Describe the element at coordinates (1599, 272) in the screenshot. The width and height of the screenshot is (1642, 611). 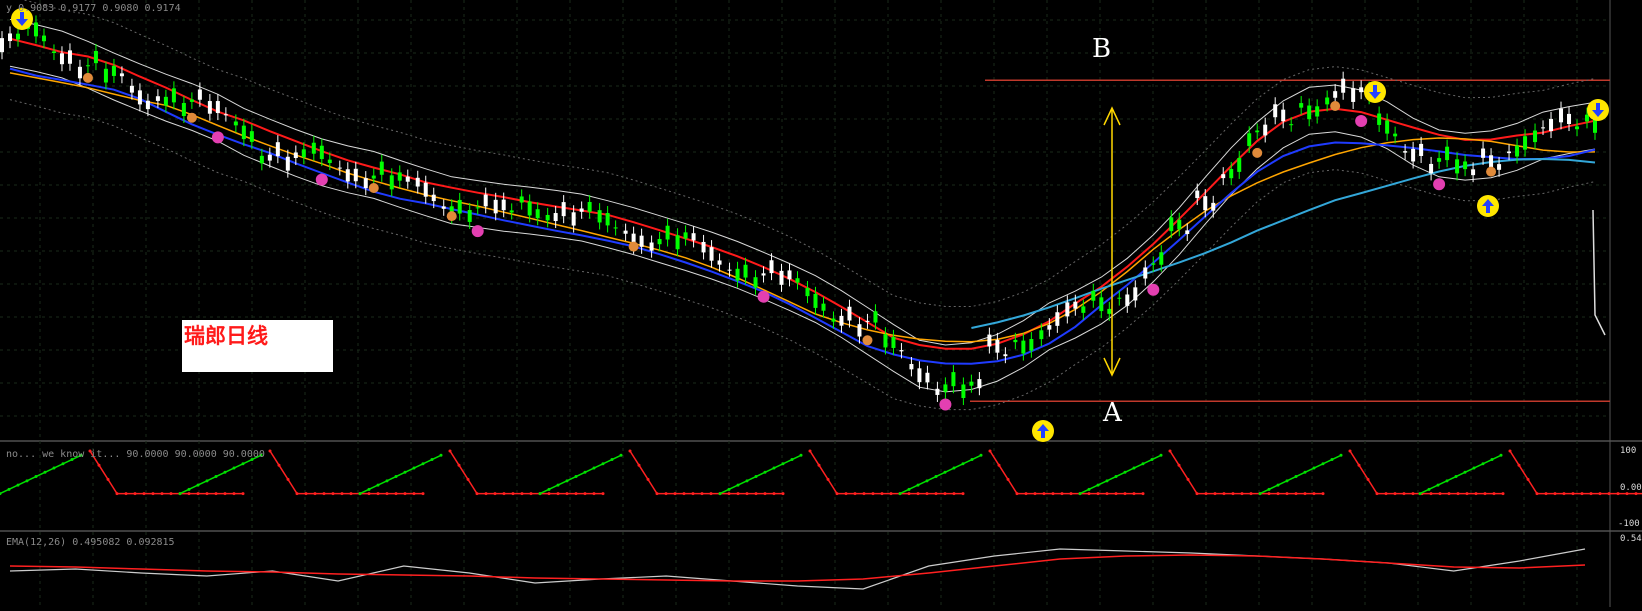
I see `price-tail-line` at that location.